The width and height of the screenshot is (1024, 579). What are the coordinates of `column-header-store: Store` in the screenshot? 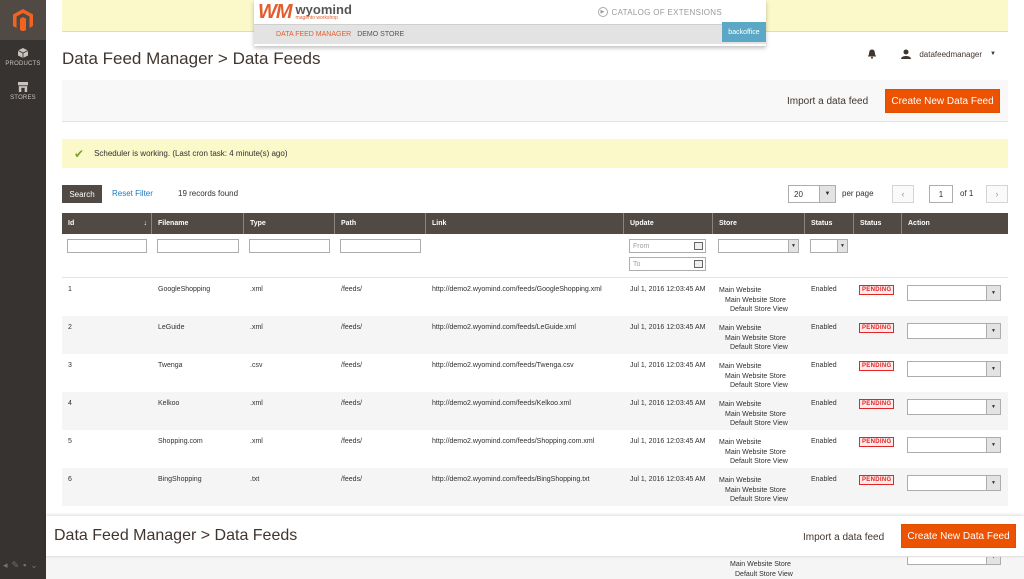 It's located at (759, 223).